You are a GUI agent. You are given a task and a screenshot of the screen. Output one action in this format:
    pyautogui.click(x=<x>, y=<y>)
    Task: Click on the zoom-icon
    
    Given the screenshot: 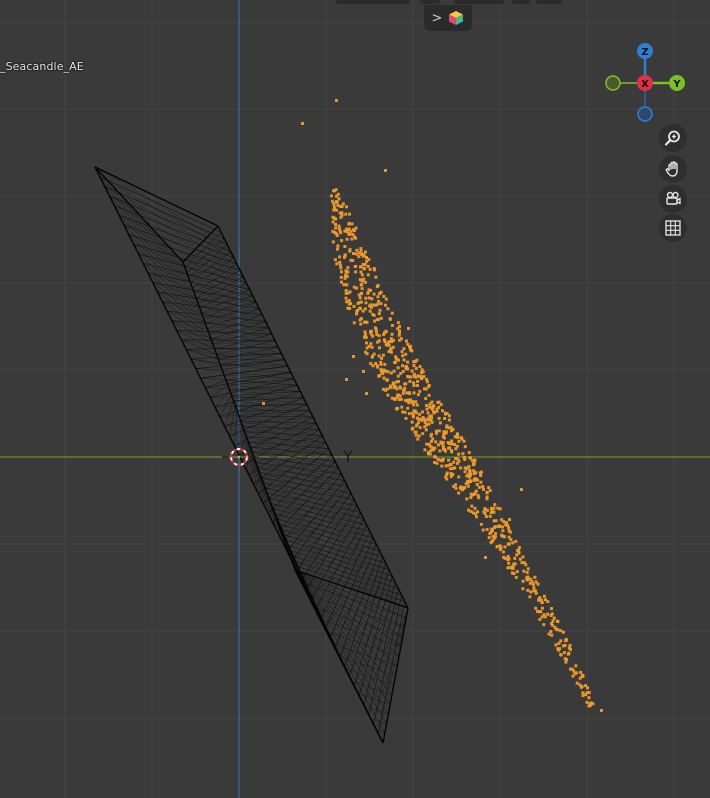 What is the action you would take?
    pyautogui.click(x=672, y=138)
    